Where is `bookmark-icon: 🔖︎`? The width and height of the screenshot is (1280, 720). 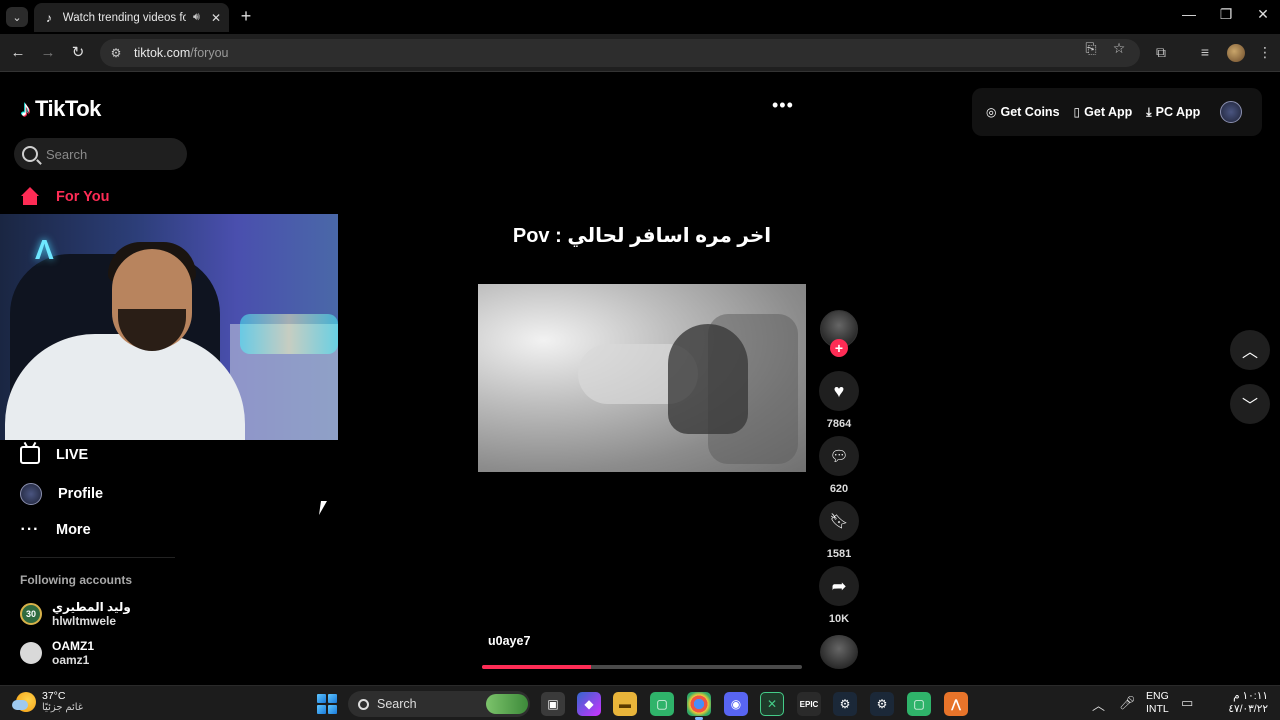
bookmark-icon: 🔖︎ is located at coordinates (839, 521).